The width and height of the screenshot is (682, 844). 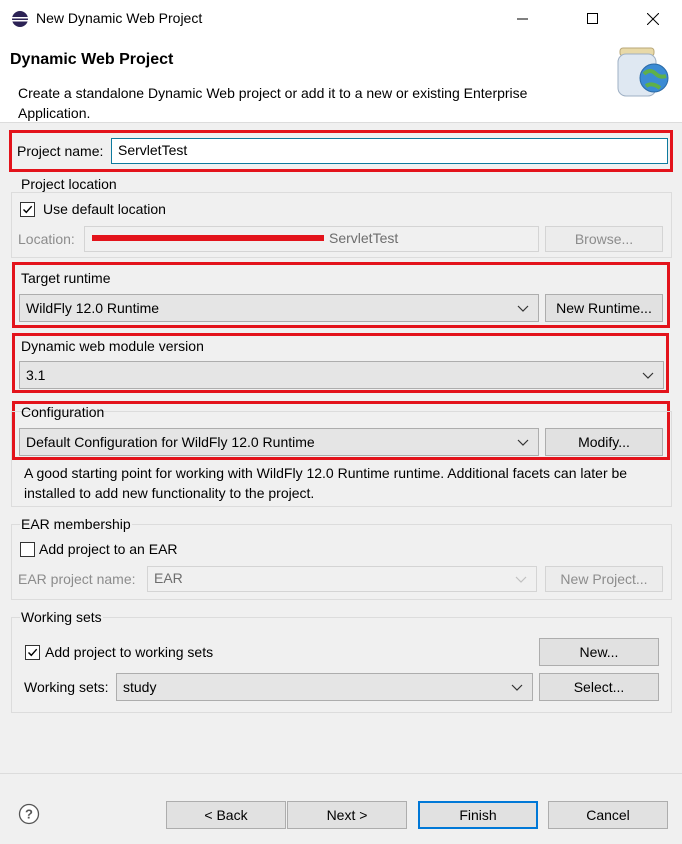 What do you see at coordinates (643, 72) in the screenshot?
I see `web-project-banner-icon` at bounding box center [643, 72].